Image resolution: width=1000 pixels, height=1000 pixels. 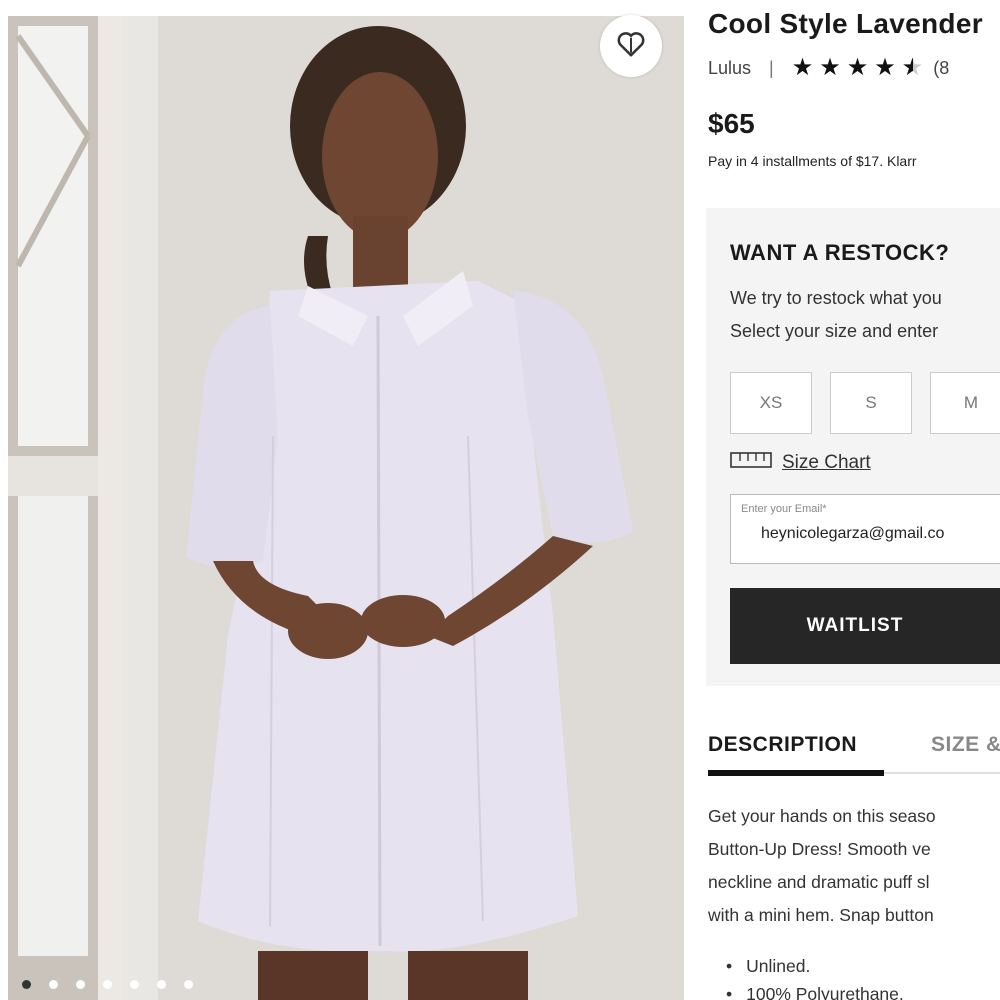 I want to click on list-item: • 100% Polyurethane., so click(x=815, y=990).